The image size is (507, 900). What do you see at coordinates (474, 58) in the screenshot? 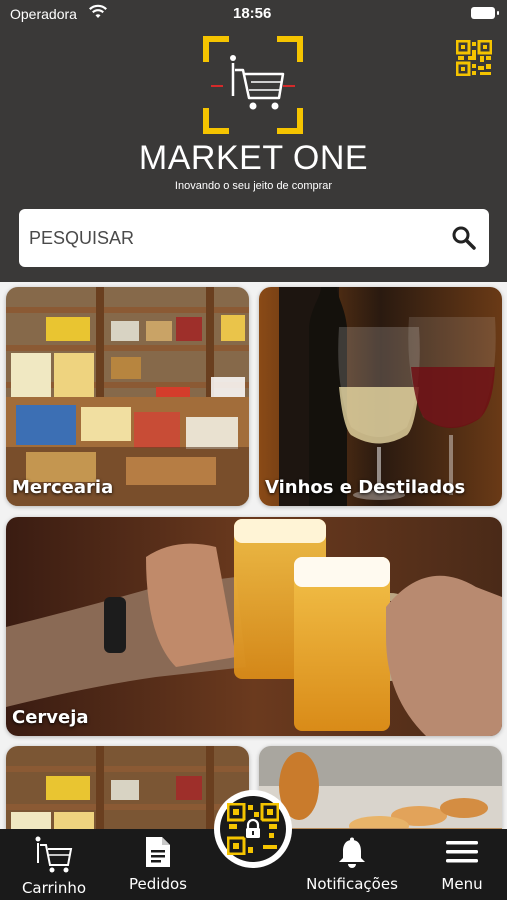
I see `qr-code-icon` at bounding box center [474, 58].